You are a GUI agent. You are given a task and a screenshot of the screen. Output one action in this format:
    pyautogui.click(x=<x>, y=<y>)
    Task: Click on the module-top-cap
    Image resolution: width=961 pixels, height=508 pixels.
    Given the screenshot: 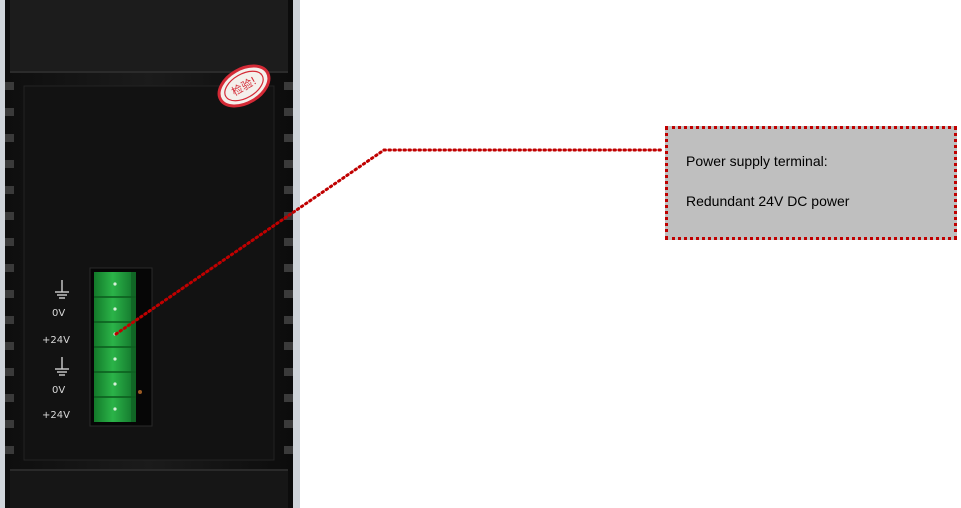 What is the action you would take?
    pyautogui.click(x=149, y=36)
    